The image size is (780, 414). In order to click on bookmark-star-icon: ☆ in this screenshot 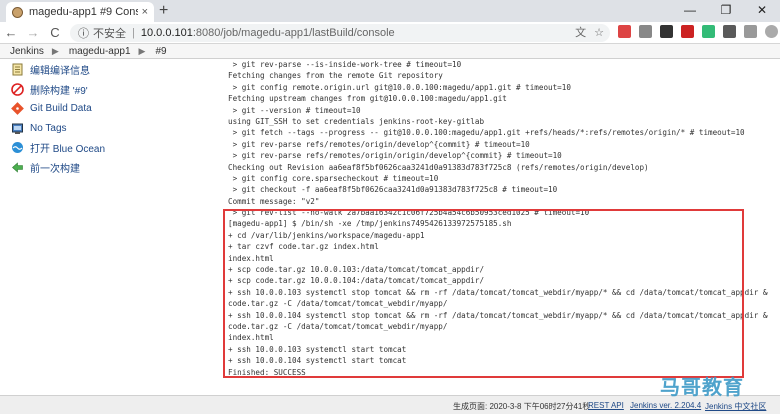, I will do `click(599, 33)`.